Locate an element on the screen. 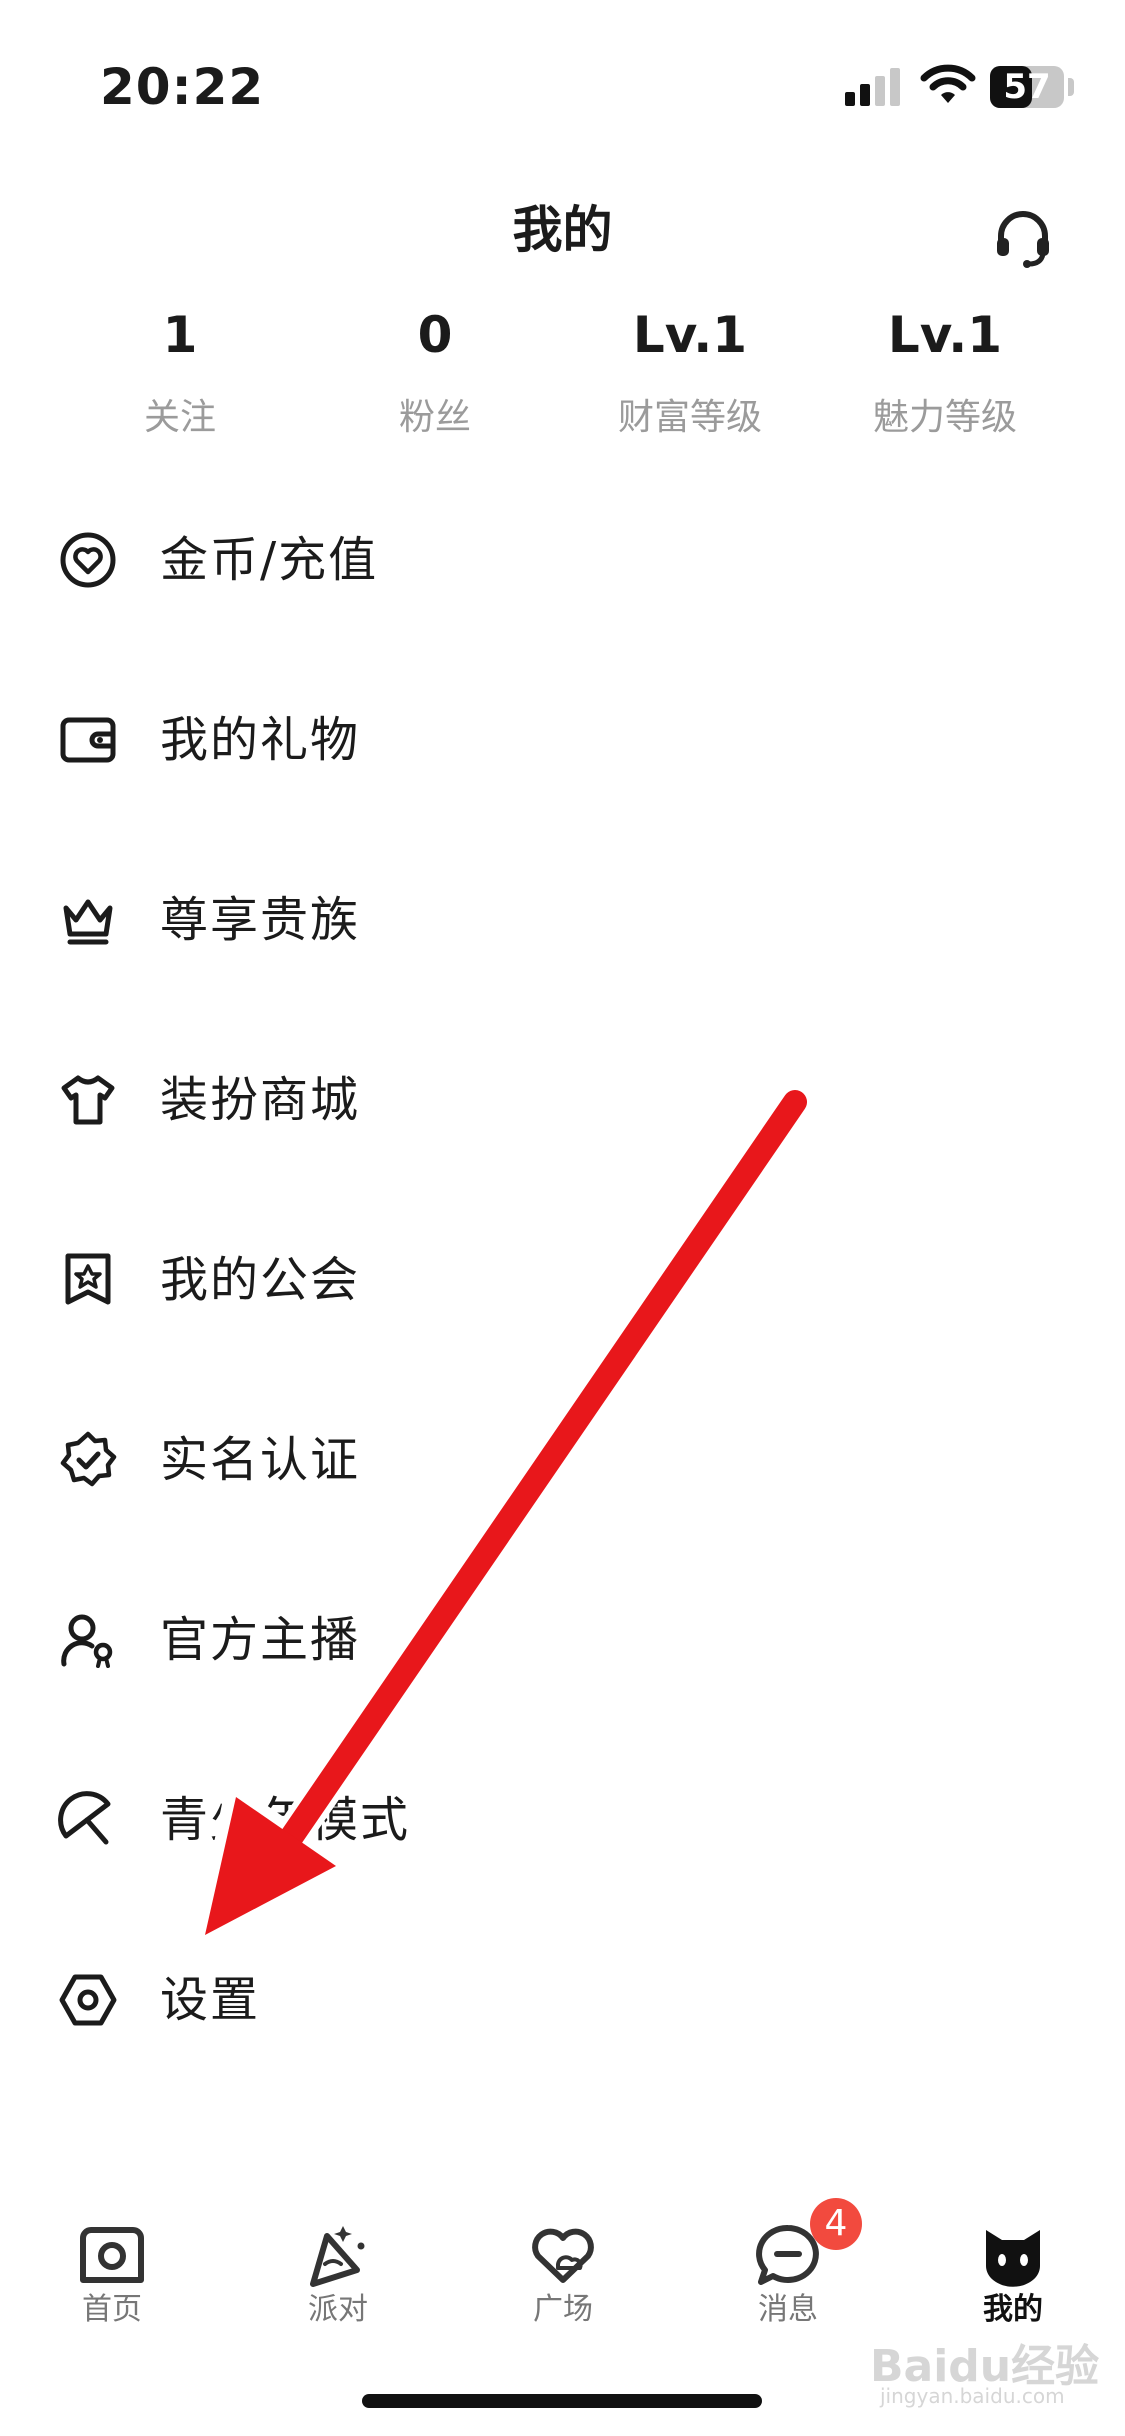 This screenshot has width=1125, height=2436. cellular-signal-icon is located at coordinates (872, 87).